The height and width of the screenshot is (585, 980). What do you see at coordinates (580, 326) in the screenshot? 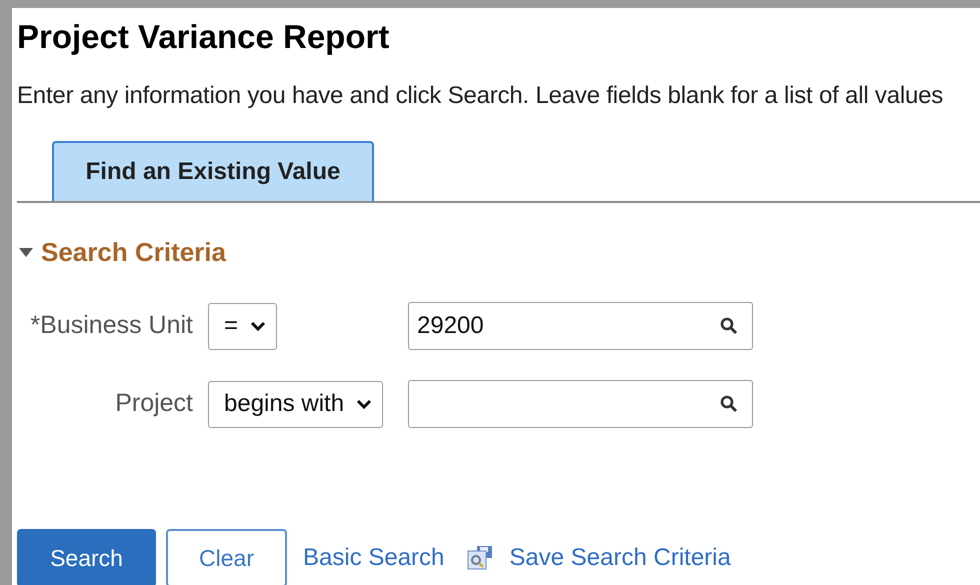
I see `input-field: 29200` at bounding box center [580, 326].